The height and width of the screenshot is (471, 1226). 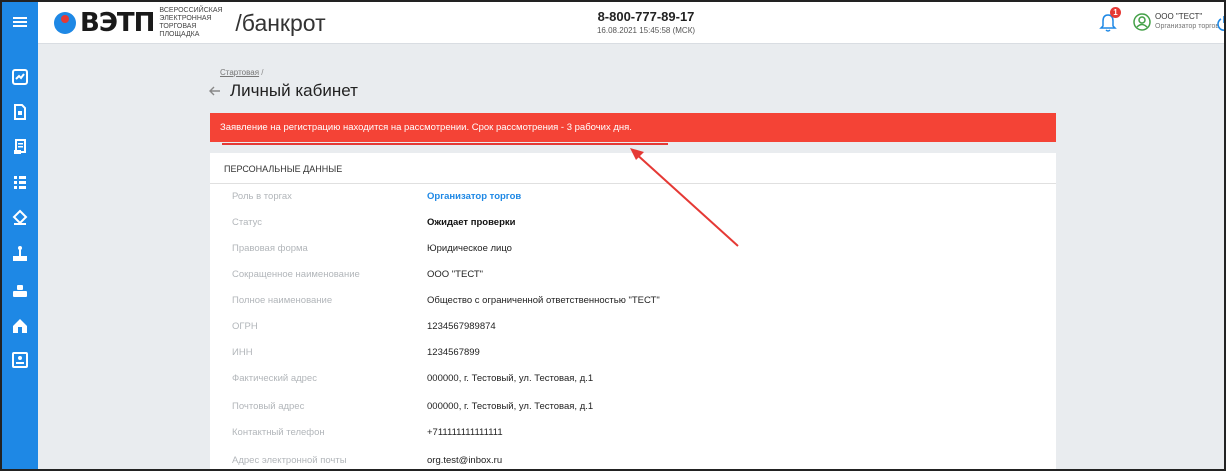 I want to click on row-label: Контактный телефон, so click(x=278, y=432).